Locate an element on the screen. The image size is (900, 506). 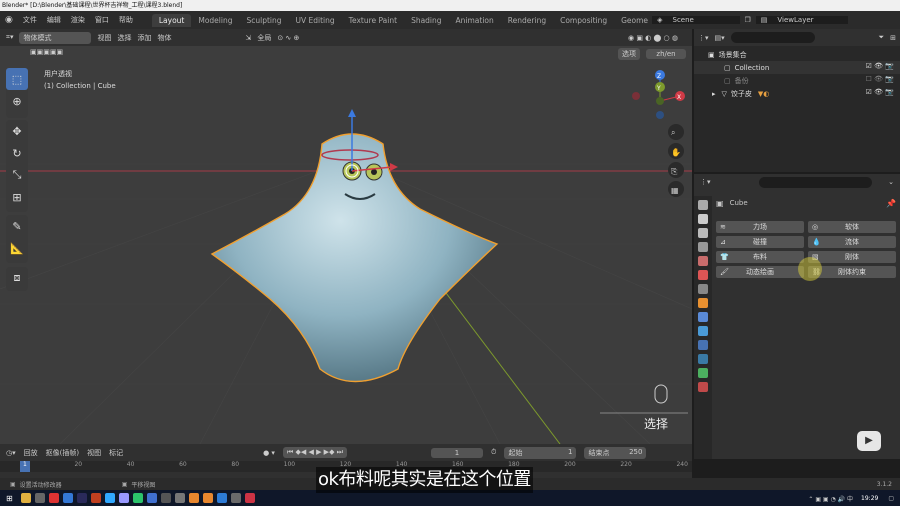
tab-sculpting: Sculpting is located at coordinates (263, 20).